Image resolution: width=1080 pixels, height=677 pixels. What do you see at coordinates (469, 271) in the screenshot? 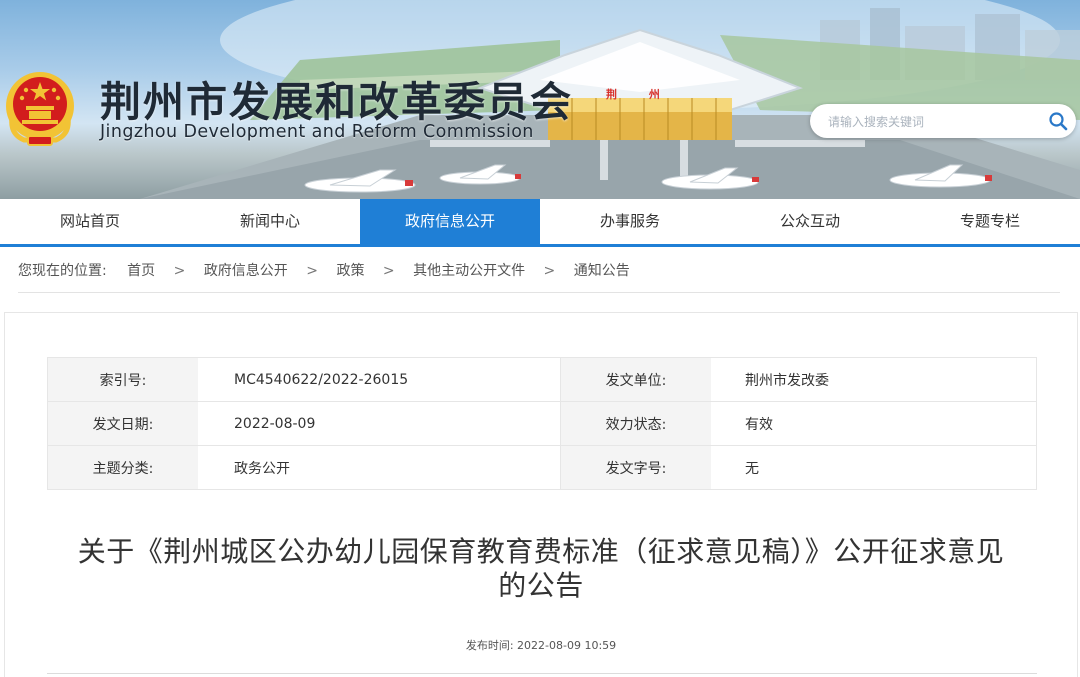
I see `breadcrumb-item-other-docs: 其他主动公开文件` at bounding box center [469, 271].